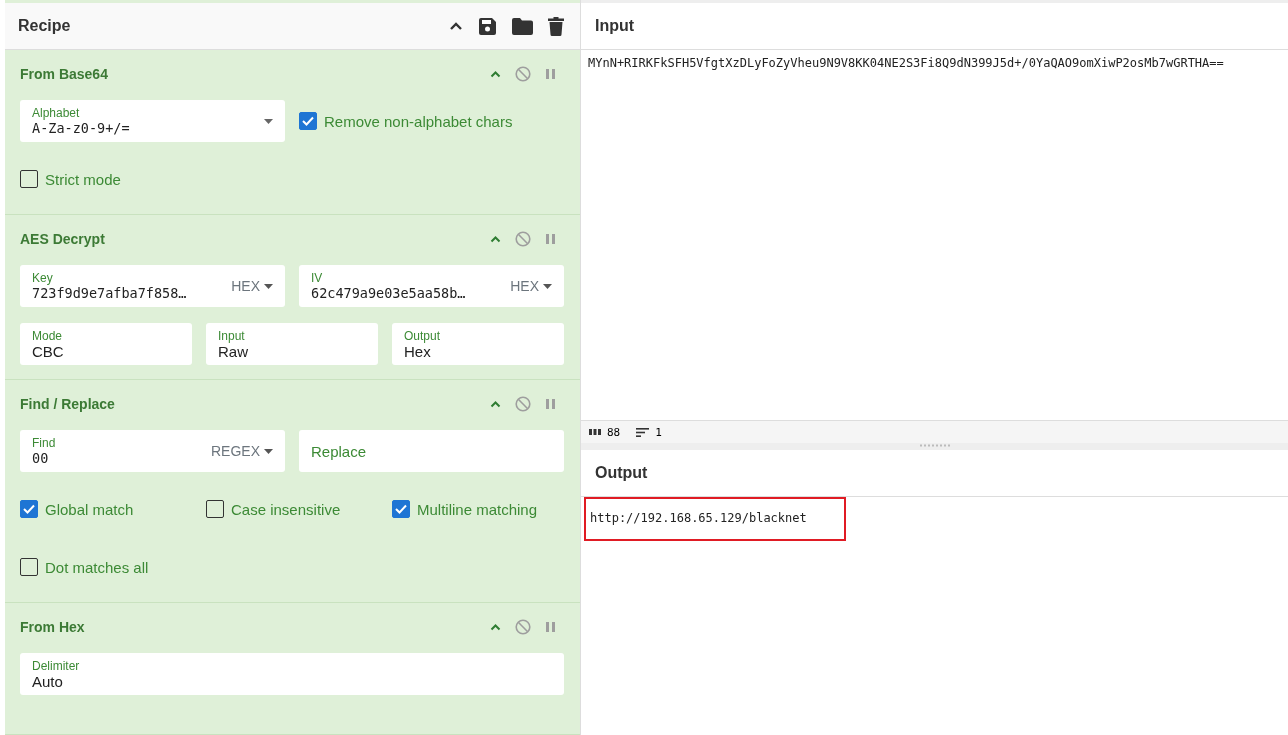 This screenshot has width=1288, height=735. Describe the element at coordinates (52, 627) in the screenshot. I see `operation-title: From Hex` at that location.